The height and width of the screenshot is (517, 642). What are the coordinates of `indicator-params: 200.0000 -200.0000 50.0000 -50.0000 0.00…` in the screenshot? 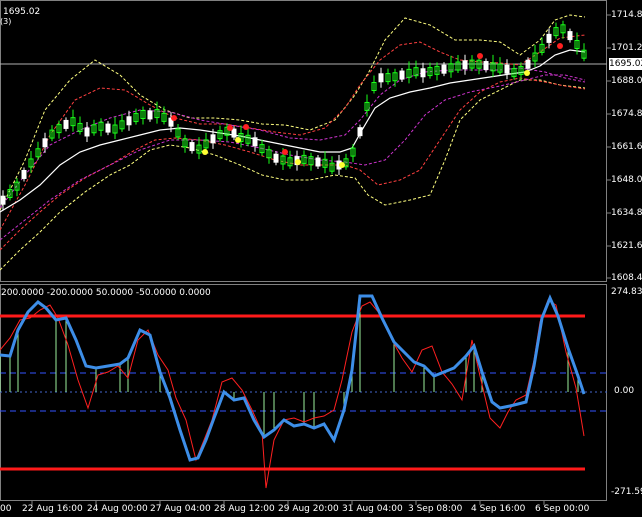 It's located at (106, 293).